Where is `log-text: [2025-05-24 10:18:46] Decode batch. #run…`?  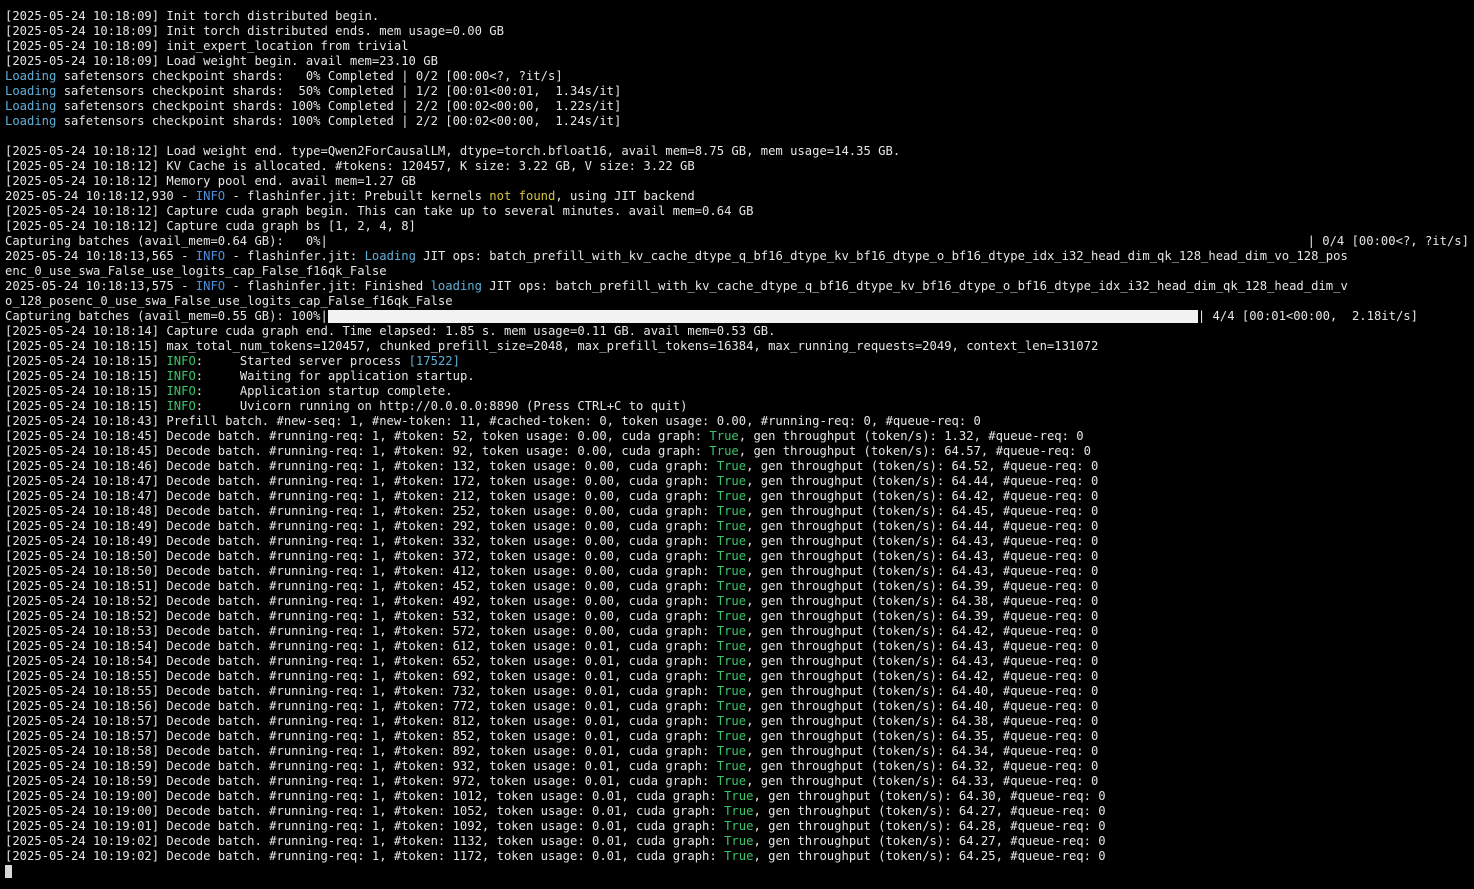
log-text: [2025-05-24 10:18:46] Decode batch. #run… is located at coordinates (361, 466).